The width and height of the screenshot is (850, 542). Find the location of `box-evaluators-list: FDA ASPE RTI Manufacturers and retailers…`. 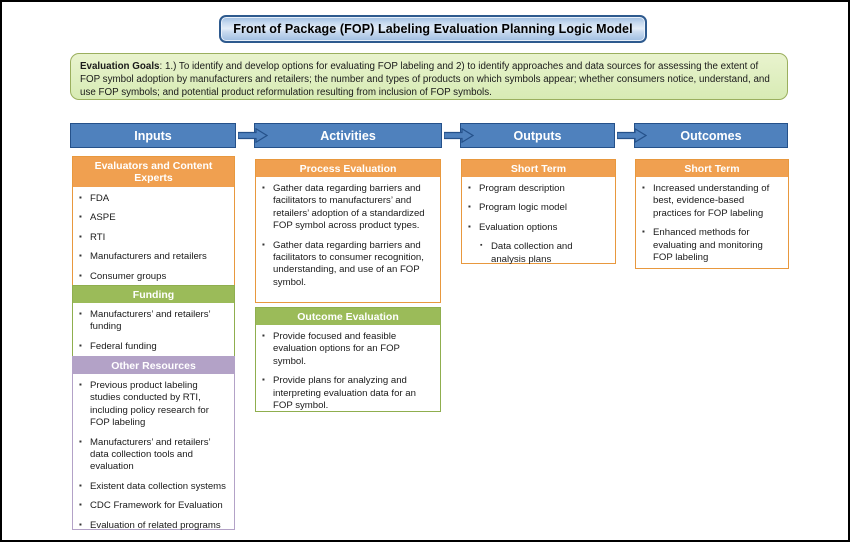

box-evaluators-list: FDA ASPE RTI Manufacturers and retailers… is located at coordinates (153, 237).